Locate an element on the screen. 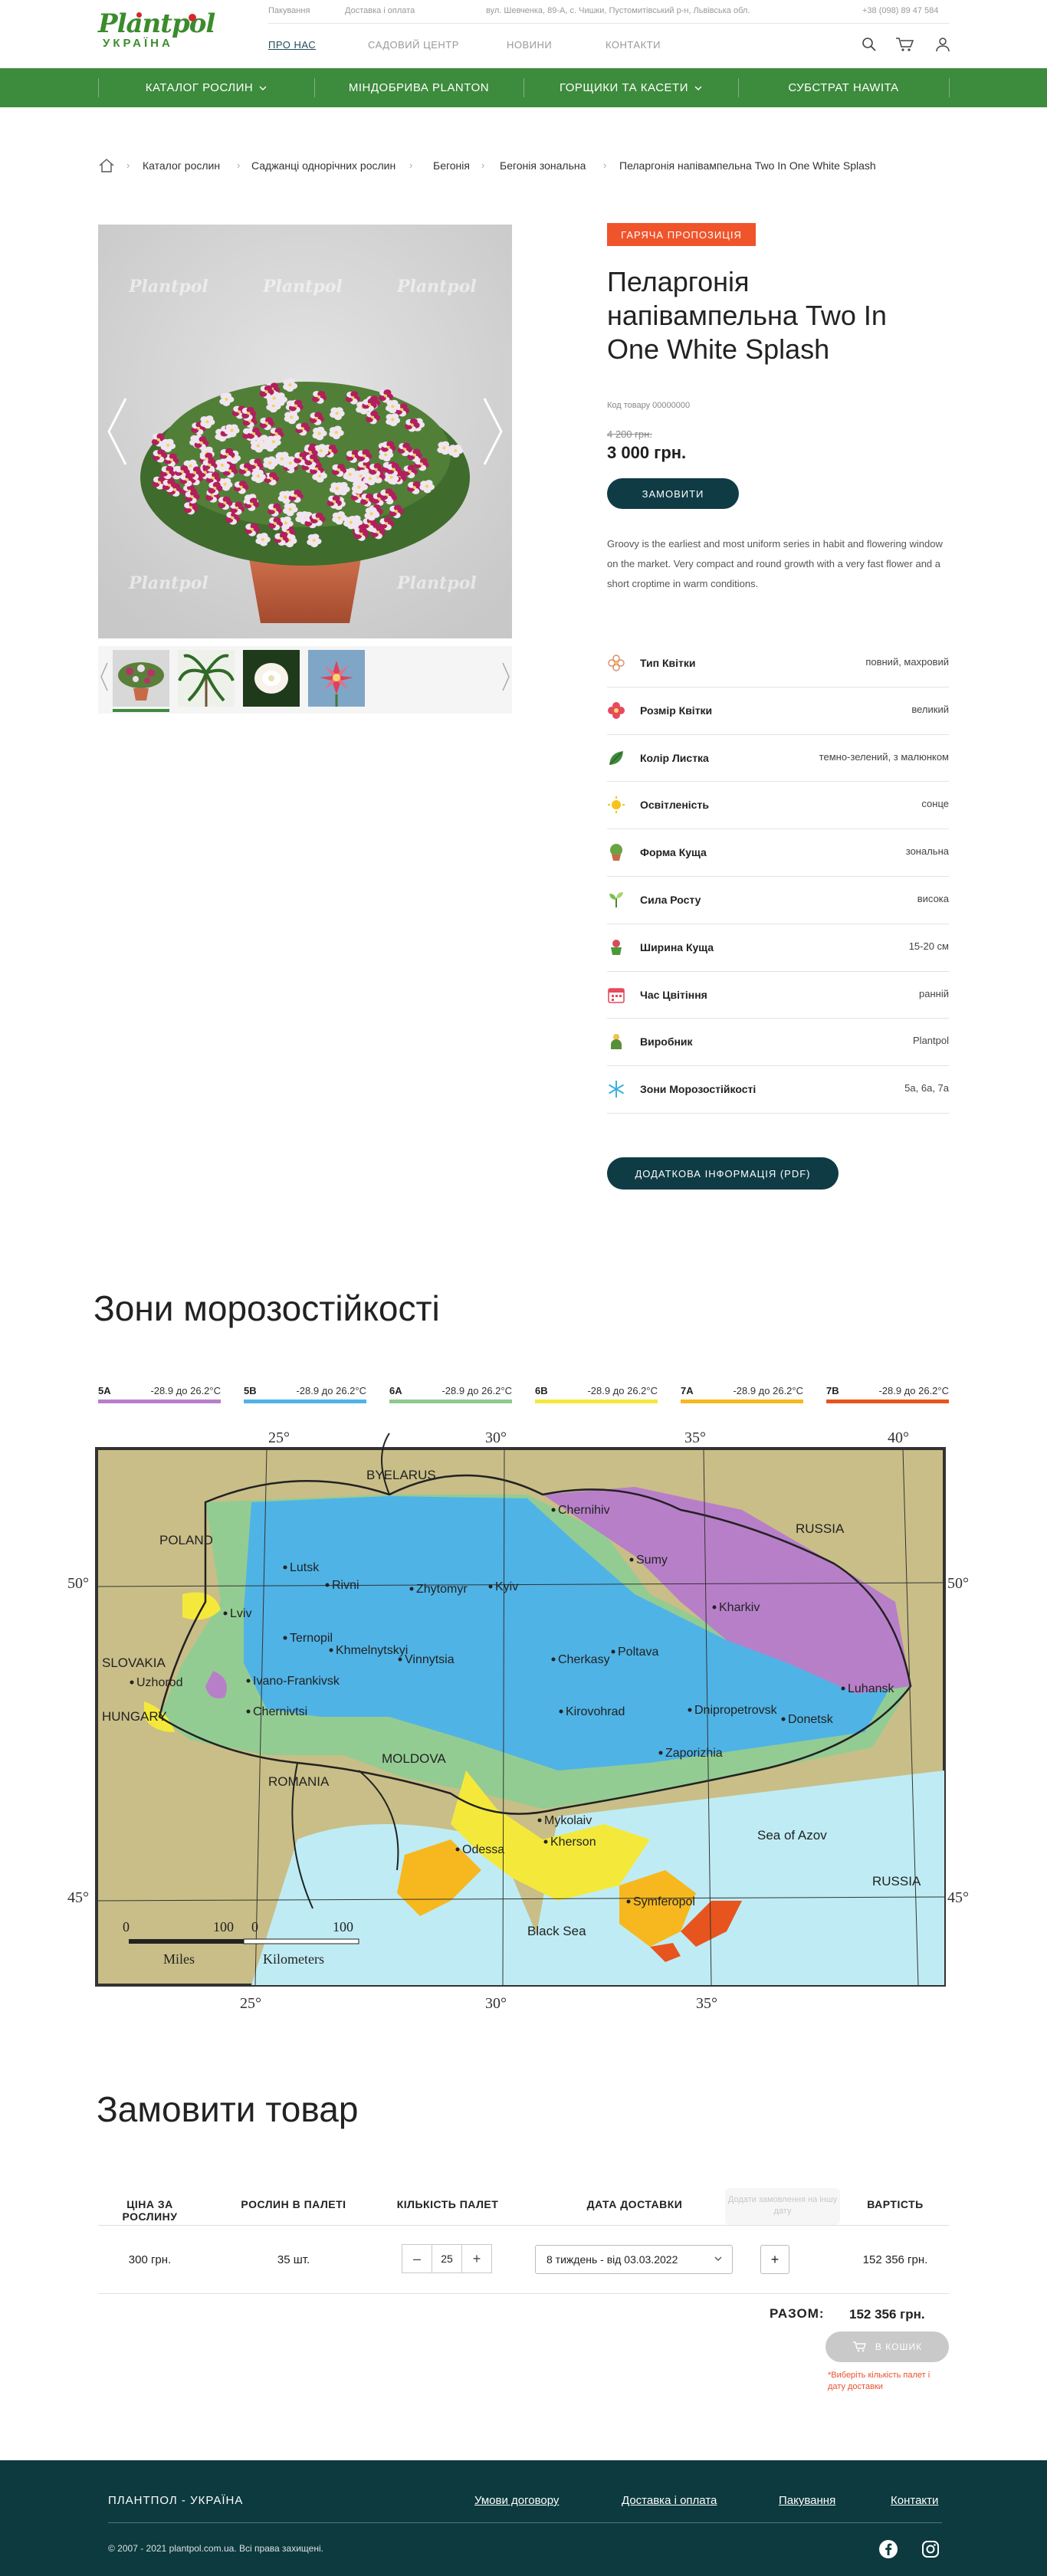 This screenshot has width=1047, height=2576. zone-code: 5B is located at coordinates (250, 1390).